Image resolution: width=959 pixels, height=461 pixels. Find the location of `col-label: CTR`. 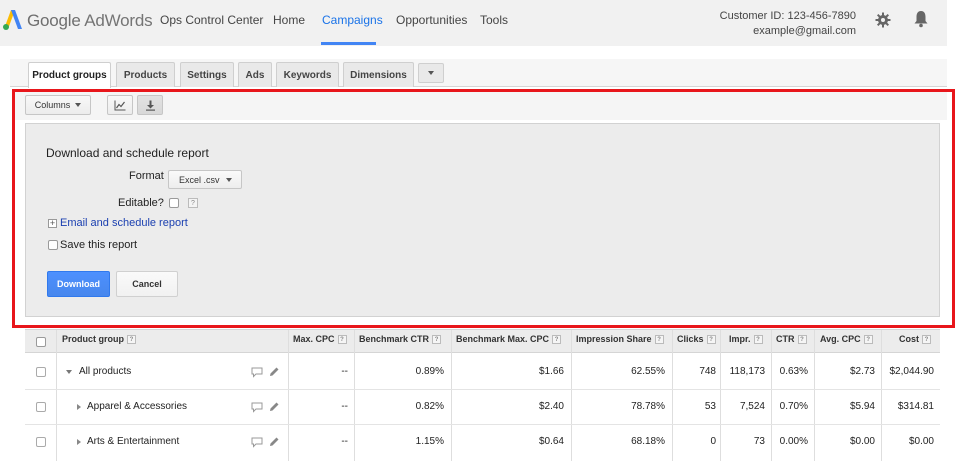

col-label: CTR is located at coordinates (785, 339).